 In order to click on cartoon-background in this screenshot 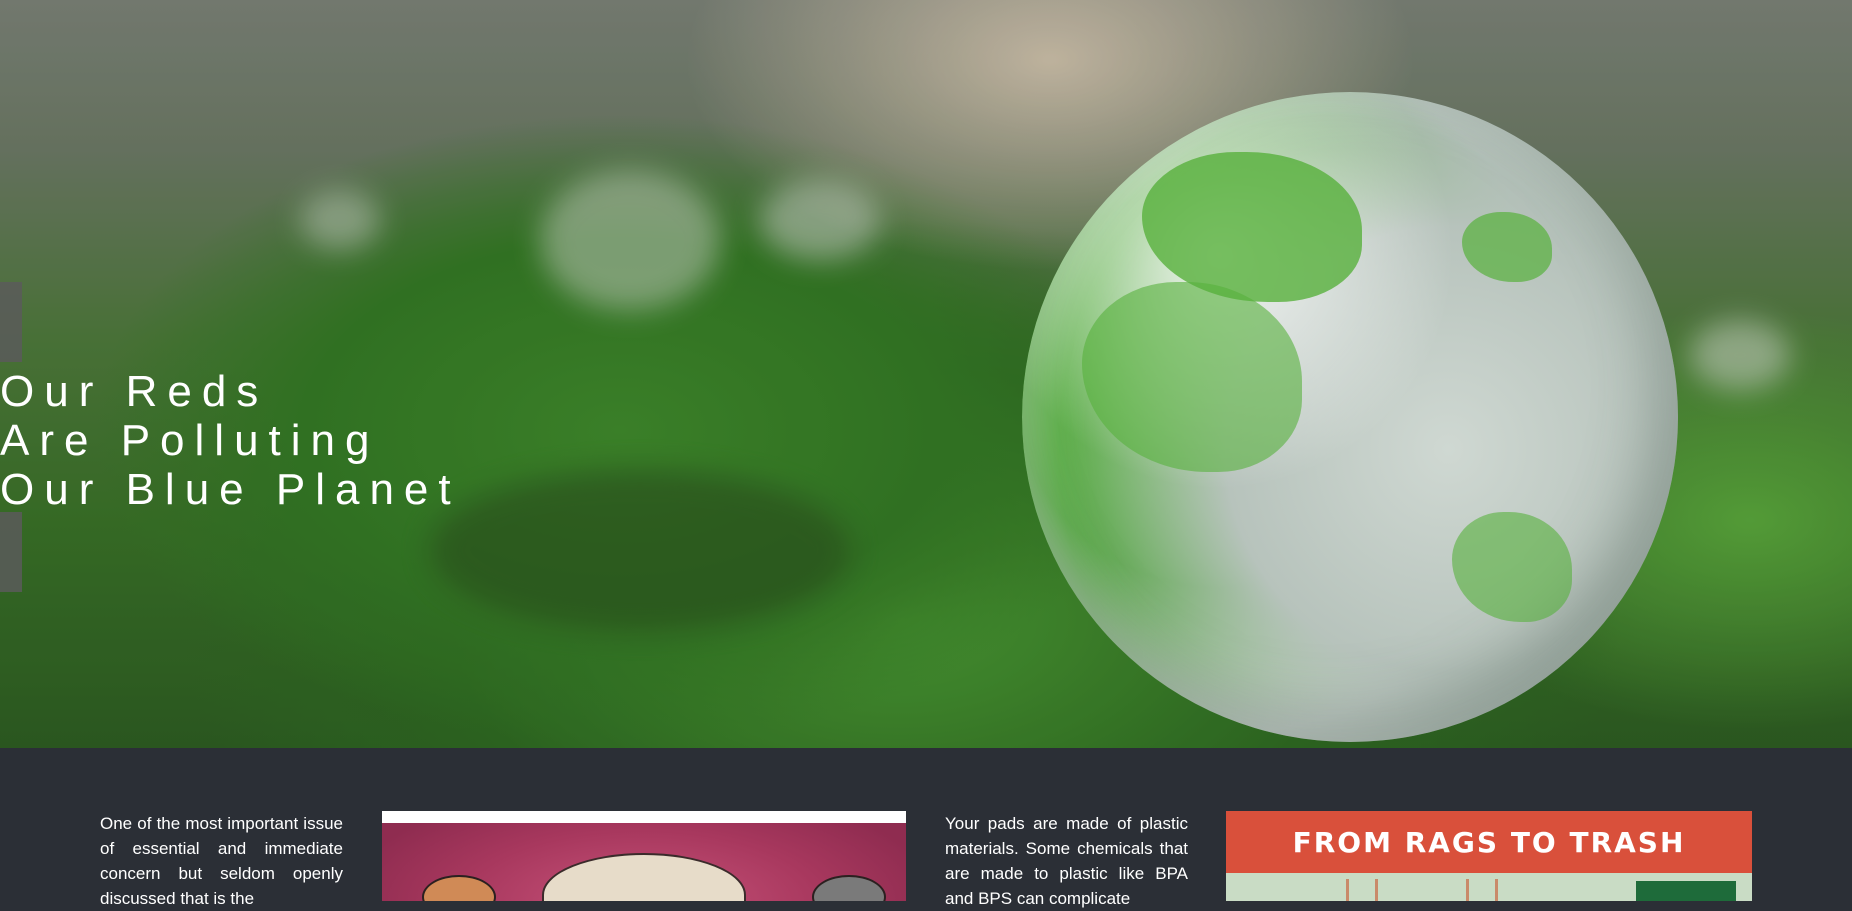, I will do `click(644, 862)`.